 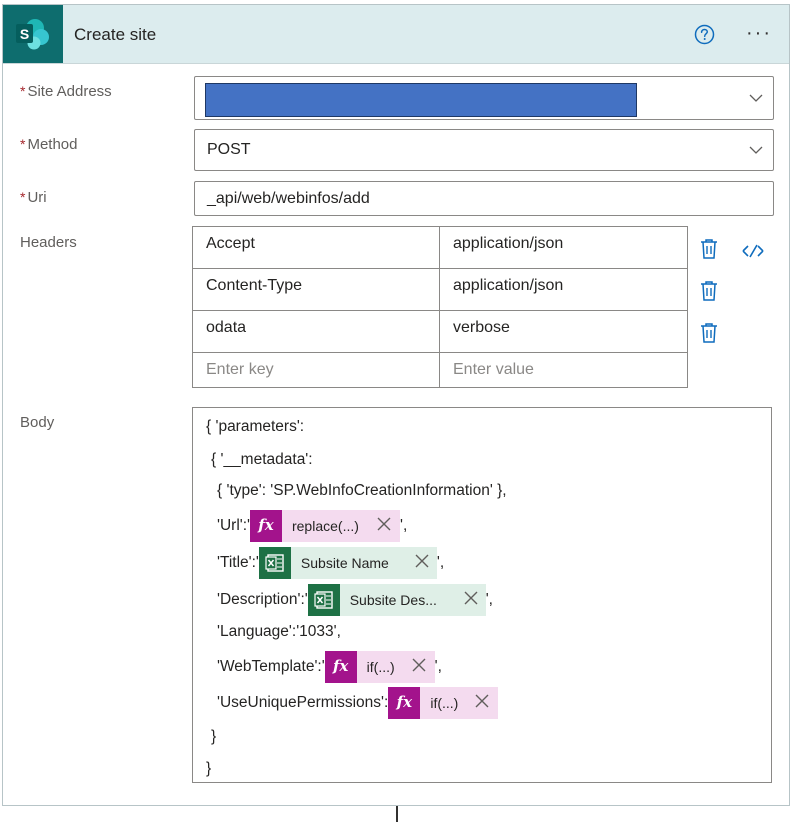 What do you see at coordinates (262, 600) in the screenshot?
I see `body-text: 'Description':'` at bounding box center [262, 600].